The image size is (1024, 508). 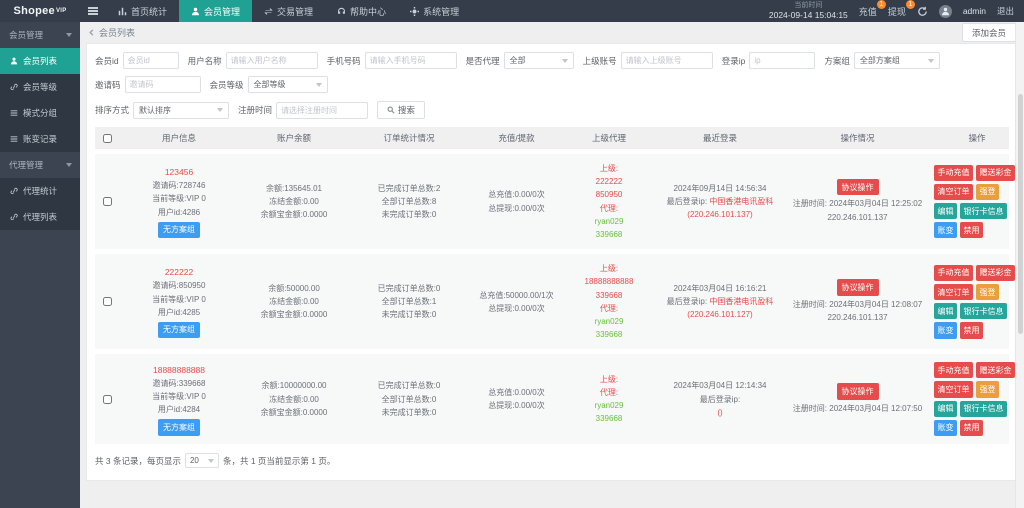 I want to click on phone-input, so click(x=410, y=60).